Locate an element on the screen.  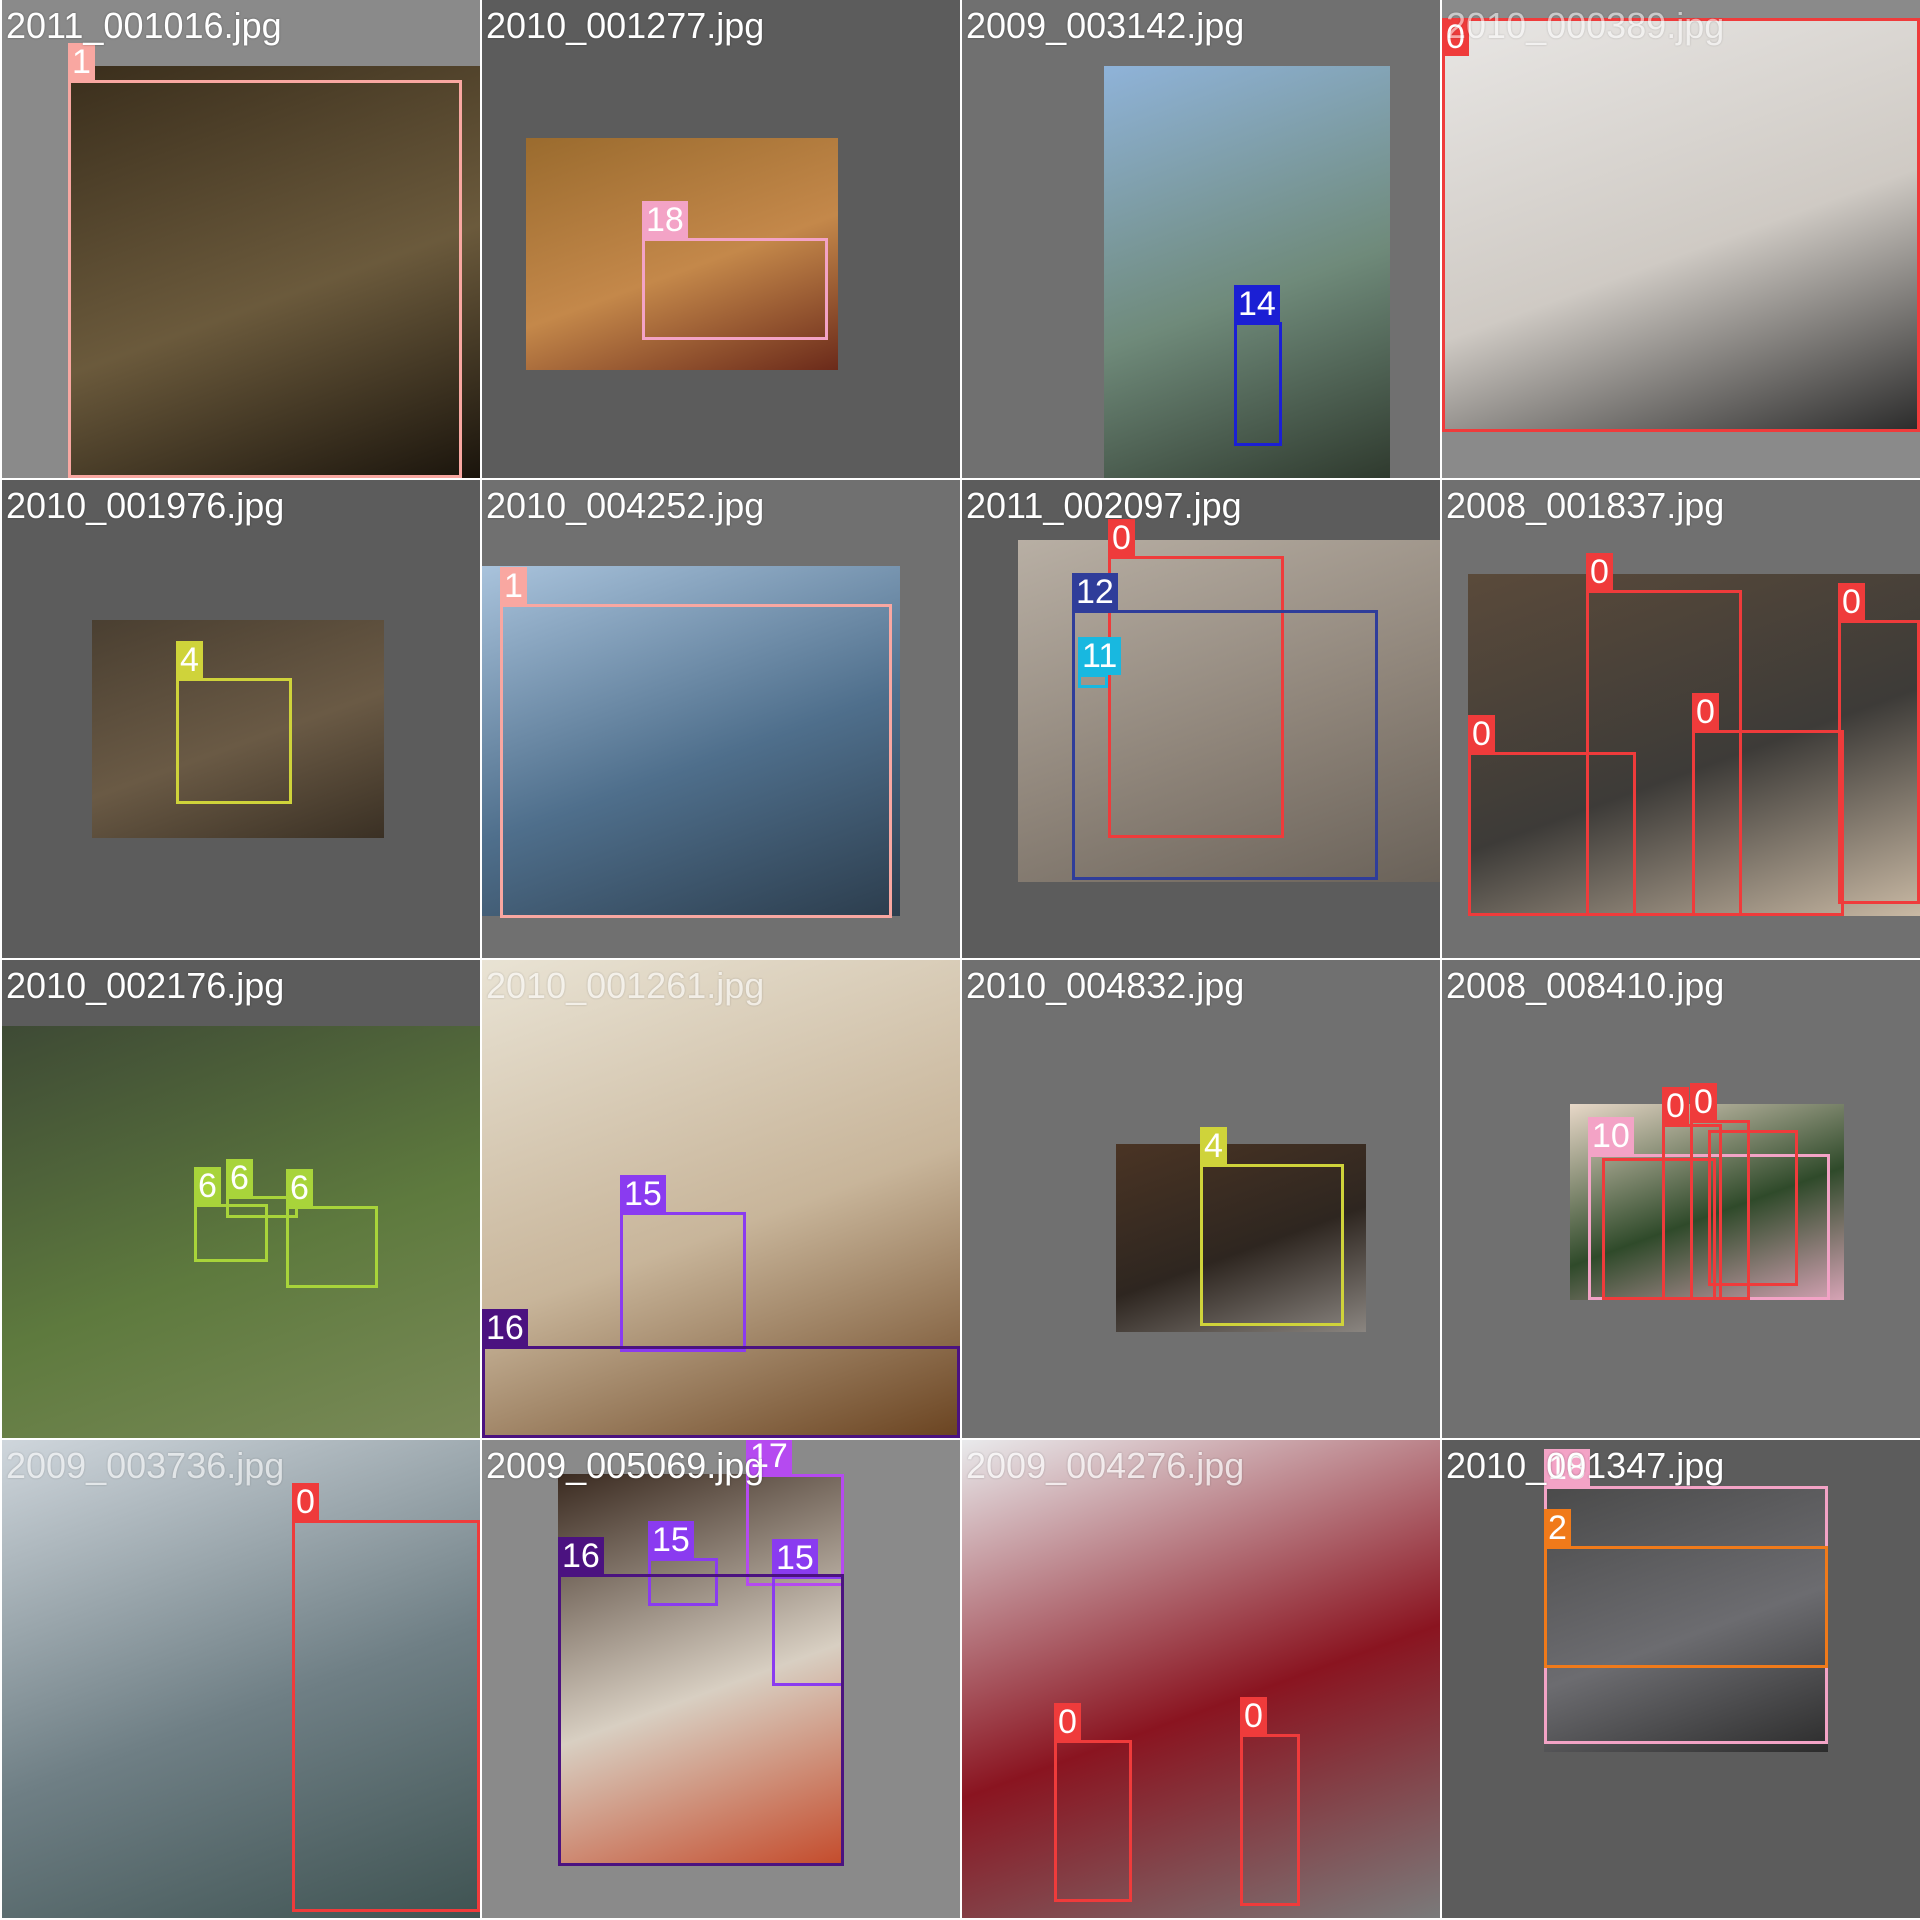
filename-label: 2009_004276.jpg is located at coordinates (1105, 1465).